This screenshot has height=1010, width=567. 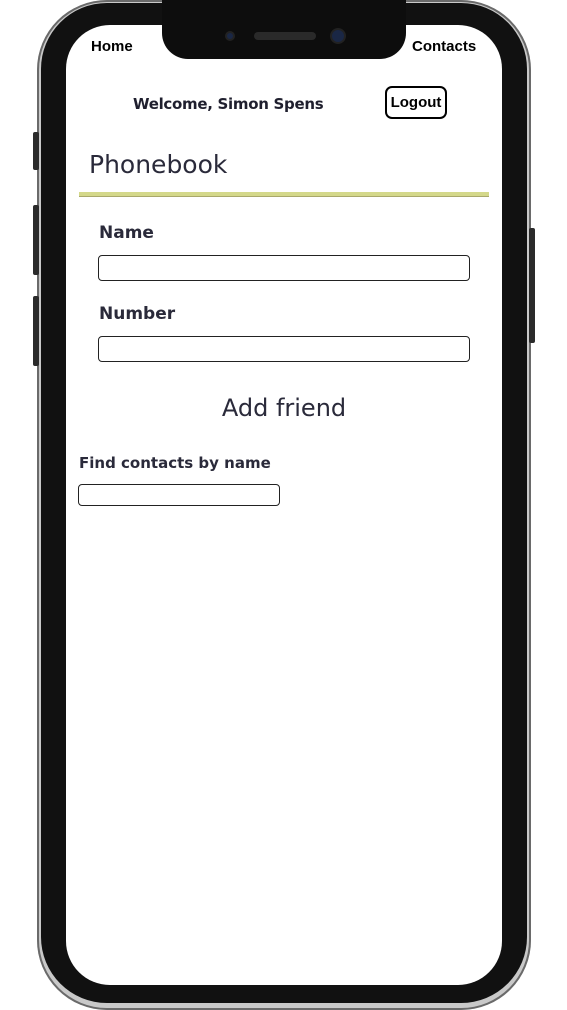 I want to click on phone-notch, so click(x=284, y=29).